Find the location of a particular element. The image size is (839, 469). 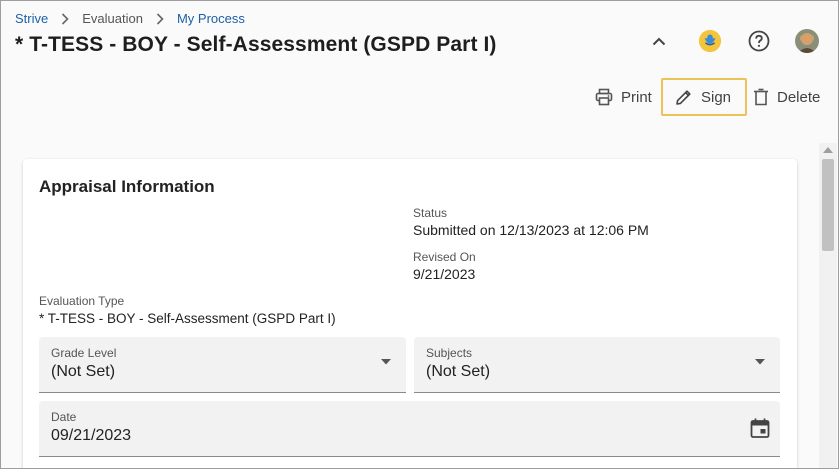

app-badge-icon is located at coordinates (710, 41).